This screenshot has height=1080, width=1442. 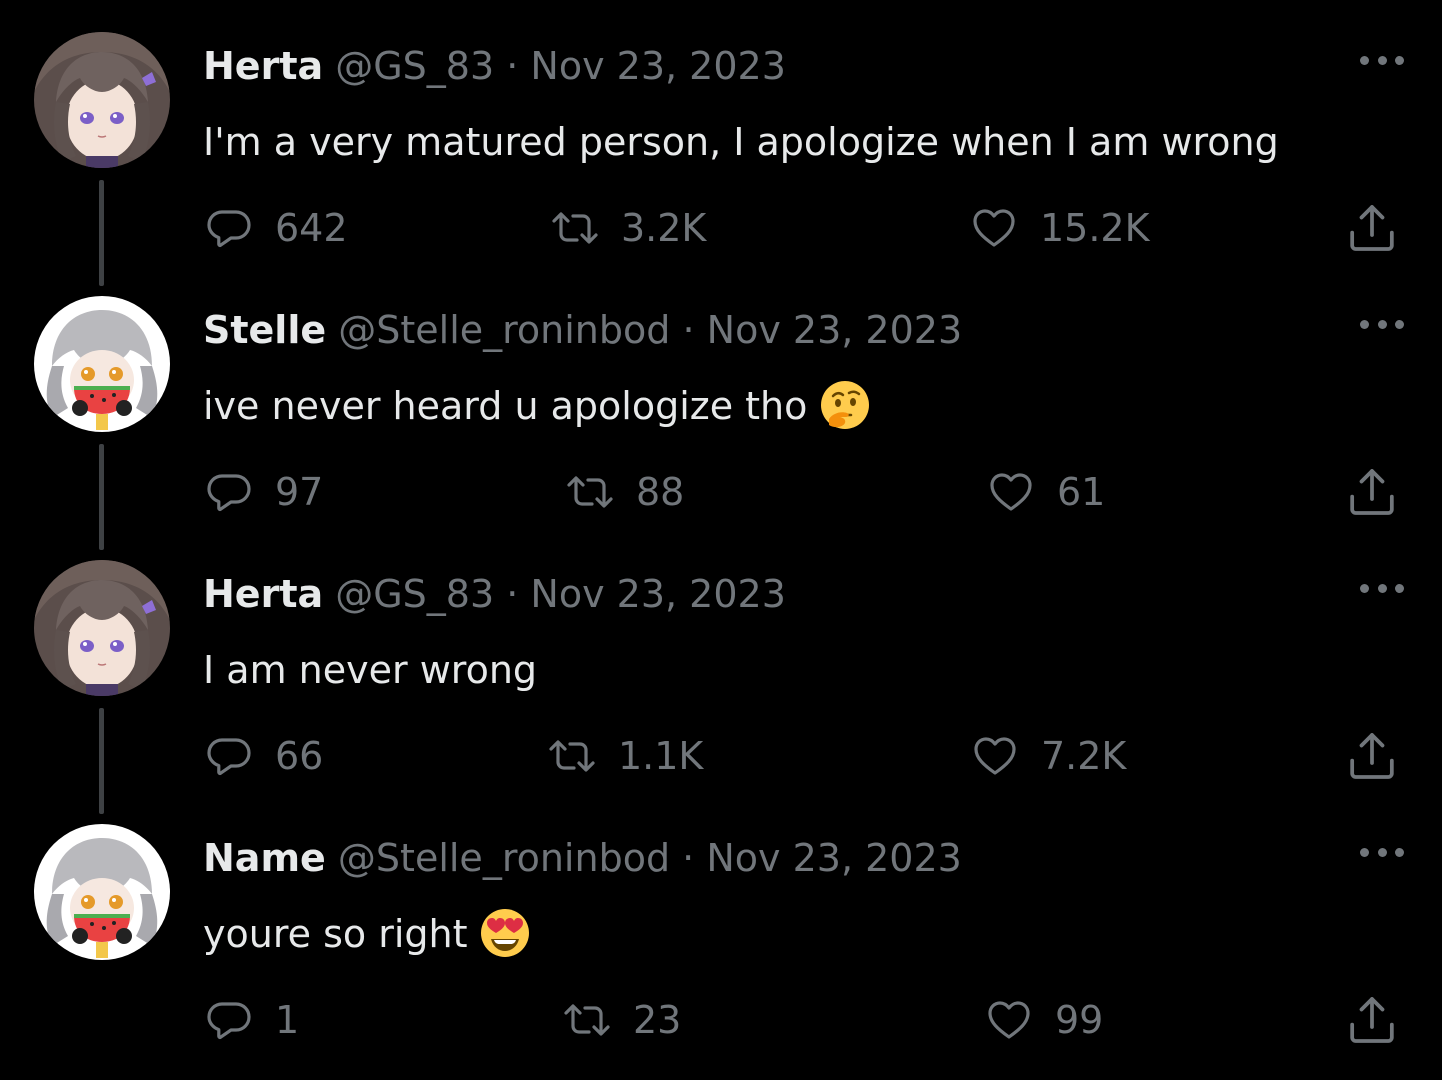 What do you see at coordinates (264, 492) in the screenshot?
I see `reply-button: 97` at bounding box center [264, 492].